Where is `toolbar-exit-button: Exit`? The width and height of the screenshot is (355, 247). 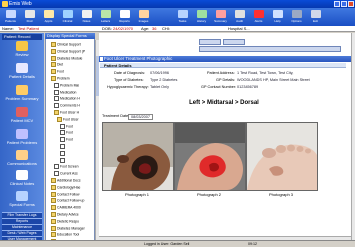
toolbar-exit-button: Exit is located at coordinates (315, 17).